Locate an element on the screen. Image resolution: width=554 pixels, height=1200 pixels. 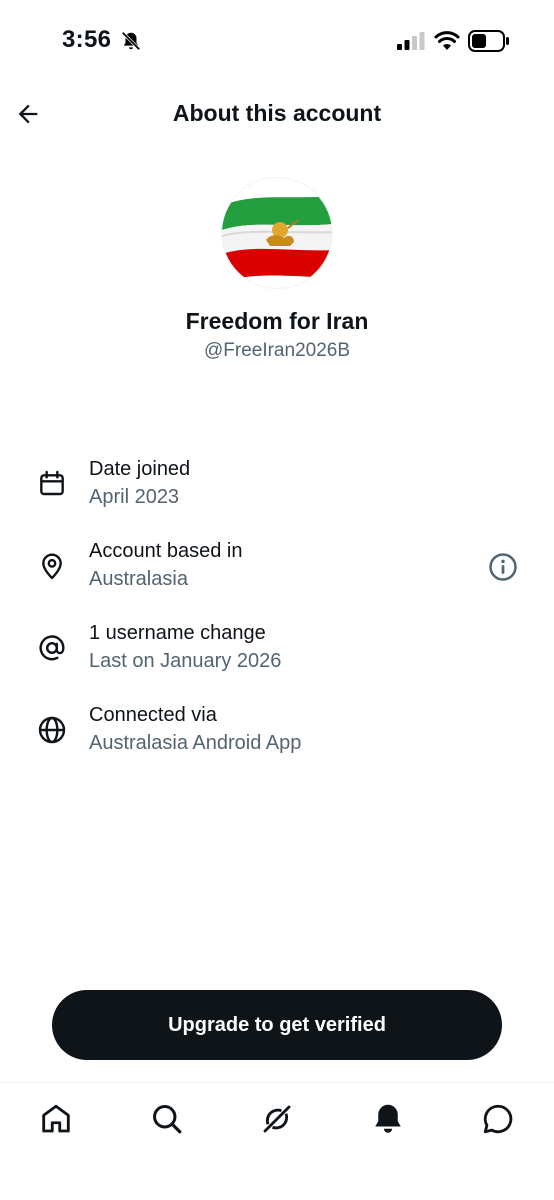
info-row-title: Connected via is located at coordinates (153, 715).